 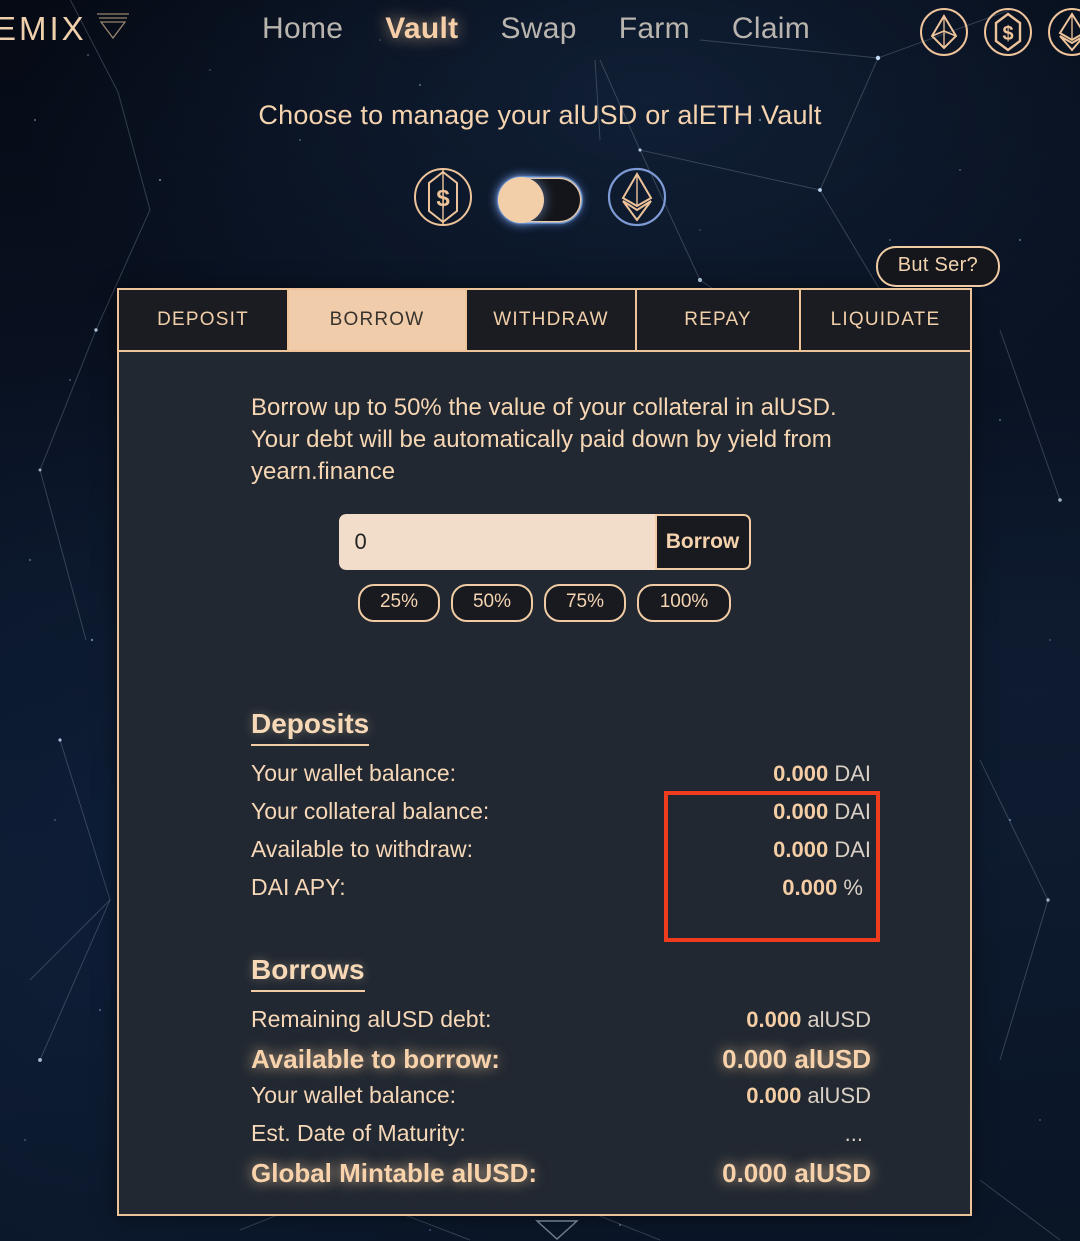 What do you see at coordinates (557, 1229) in the screenshot?
I see `bottom-triangle-ornament` at bounding box center [557, 1229].